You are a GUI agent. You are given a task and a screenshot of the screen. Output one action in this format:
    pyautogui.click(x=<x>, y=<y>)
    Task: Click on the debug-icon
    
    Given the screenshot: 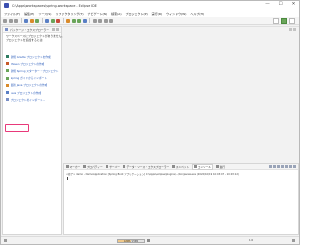 What is the action you would take?
    pyautogui.click(x=47, y=20)
    